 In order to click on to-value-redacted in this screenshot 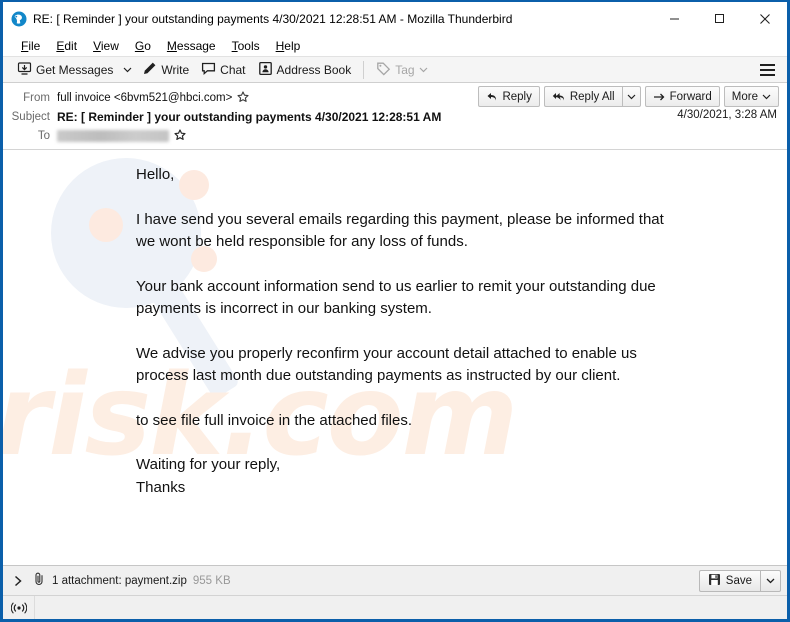, I will do `click(113, 135)`.